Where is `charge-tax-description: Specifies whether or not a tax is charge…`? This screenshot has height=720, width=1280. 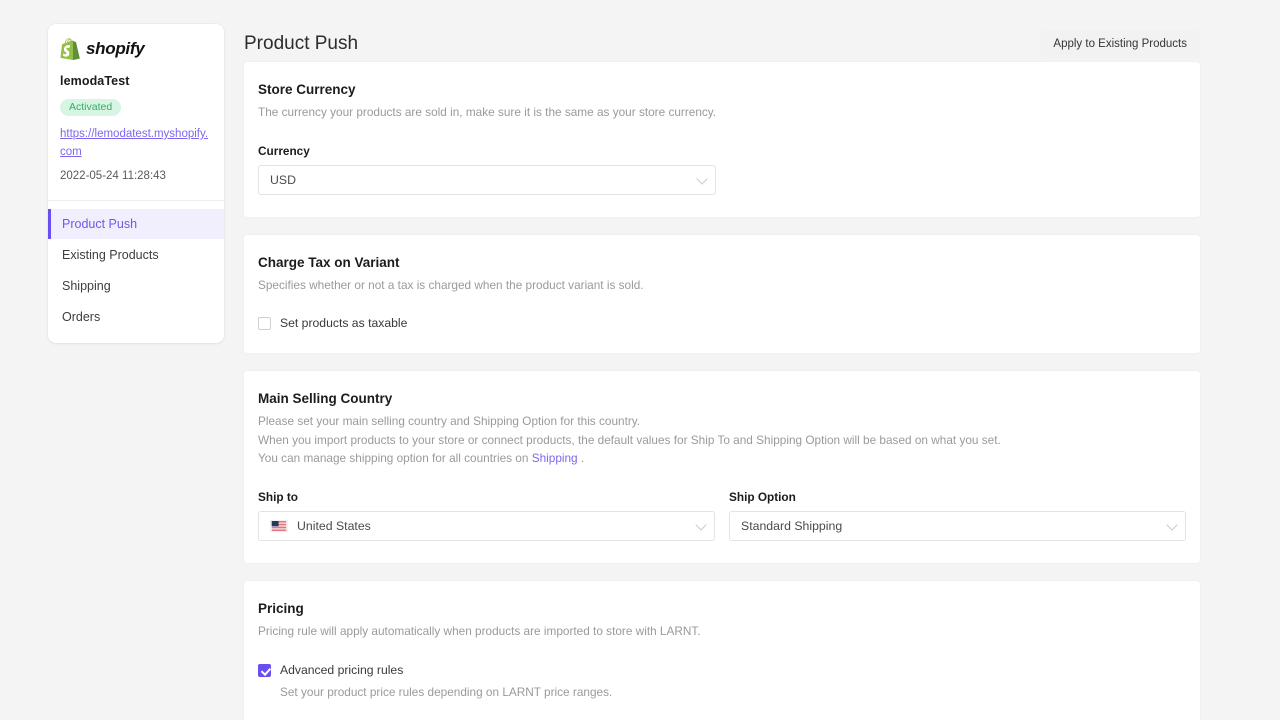 charge-tax-description: Specifies whether or not a tax is charge… is located at coordinates (451, 284).